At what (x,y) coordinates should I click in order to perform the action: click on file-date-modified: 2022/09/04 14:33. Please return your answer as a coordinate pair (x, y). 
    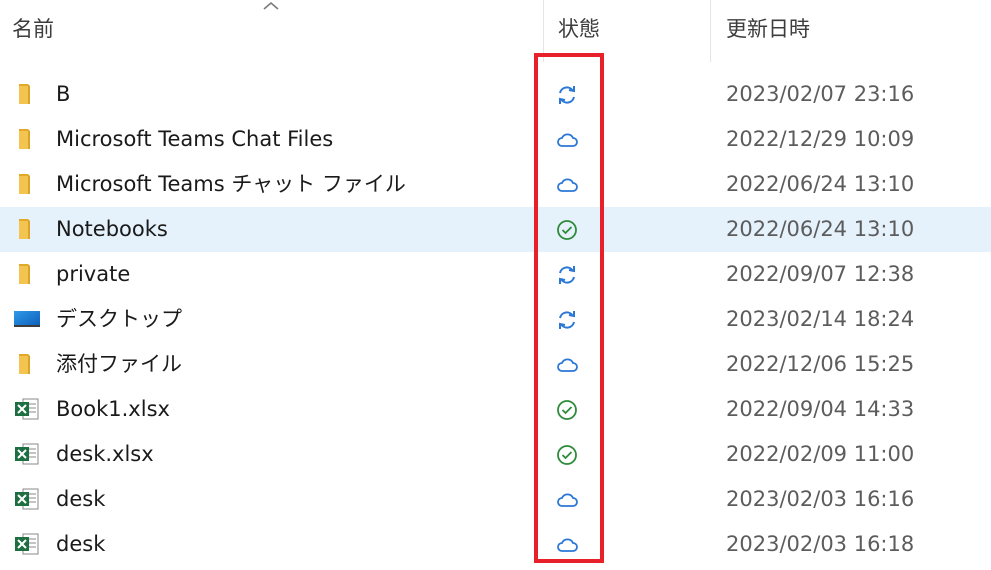
    Looking at the image, I should click on (820, 409).